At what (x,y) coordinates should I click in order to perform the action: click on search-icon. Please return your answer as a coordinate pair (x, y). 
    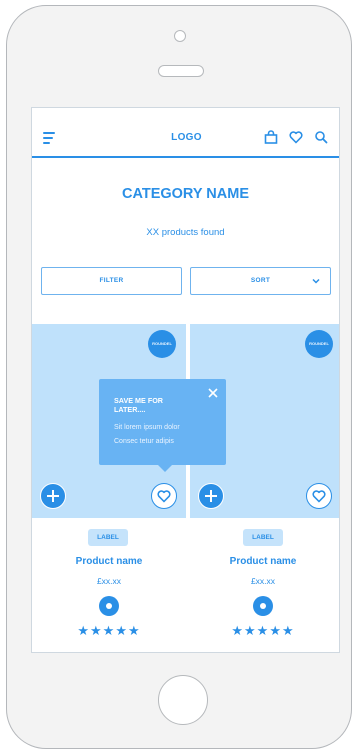
    Looking at the image, I should click on (321, 137).